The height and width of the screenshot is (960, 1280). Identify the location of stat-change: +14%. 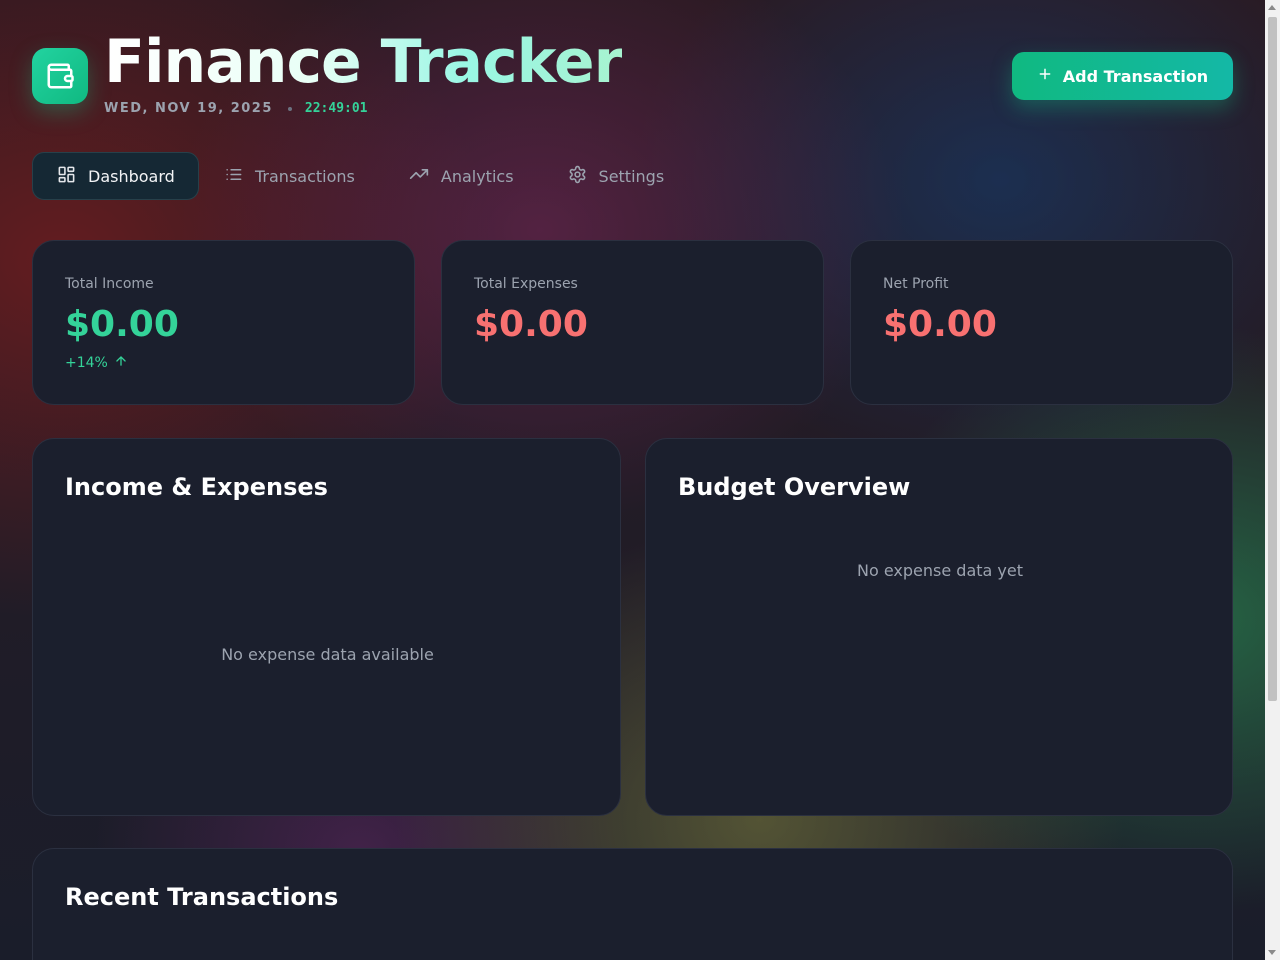
(96, 363).